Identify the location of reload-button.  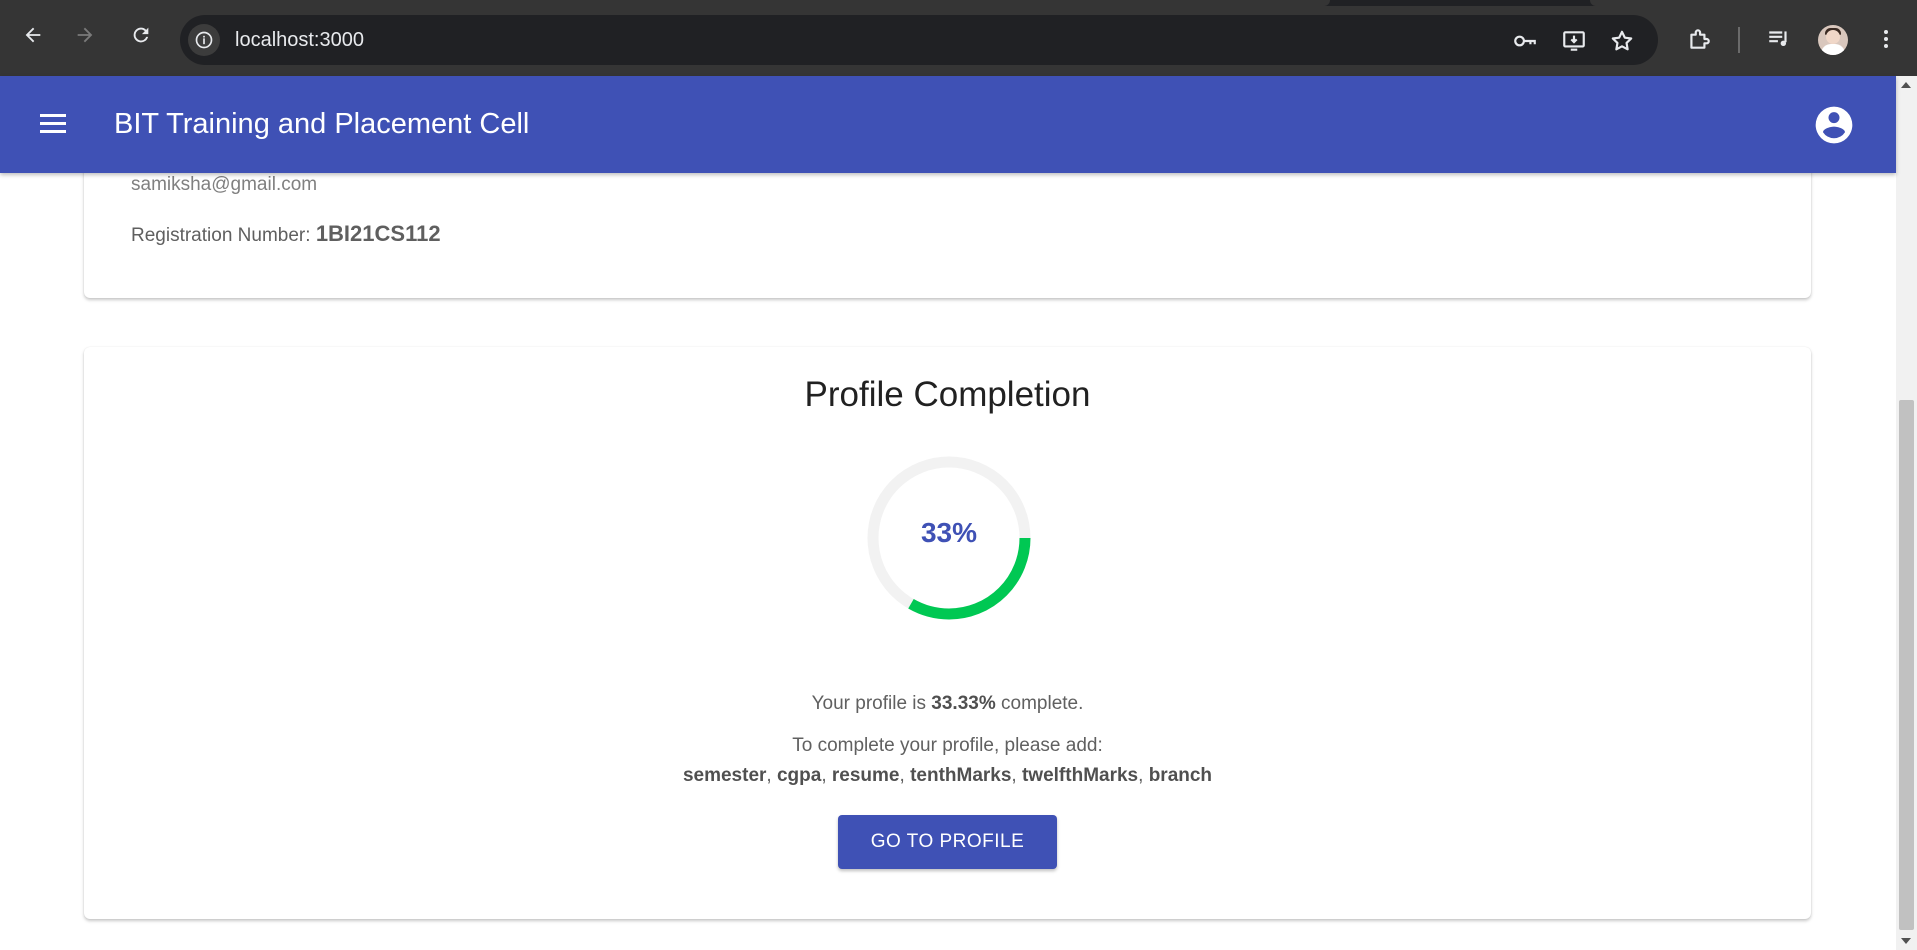
(141, 35).